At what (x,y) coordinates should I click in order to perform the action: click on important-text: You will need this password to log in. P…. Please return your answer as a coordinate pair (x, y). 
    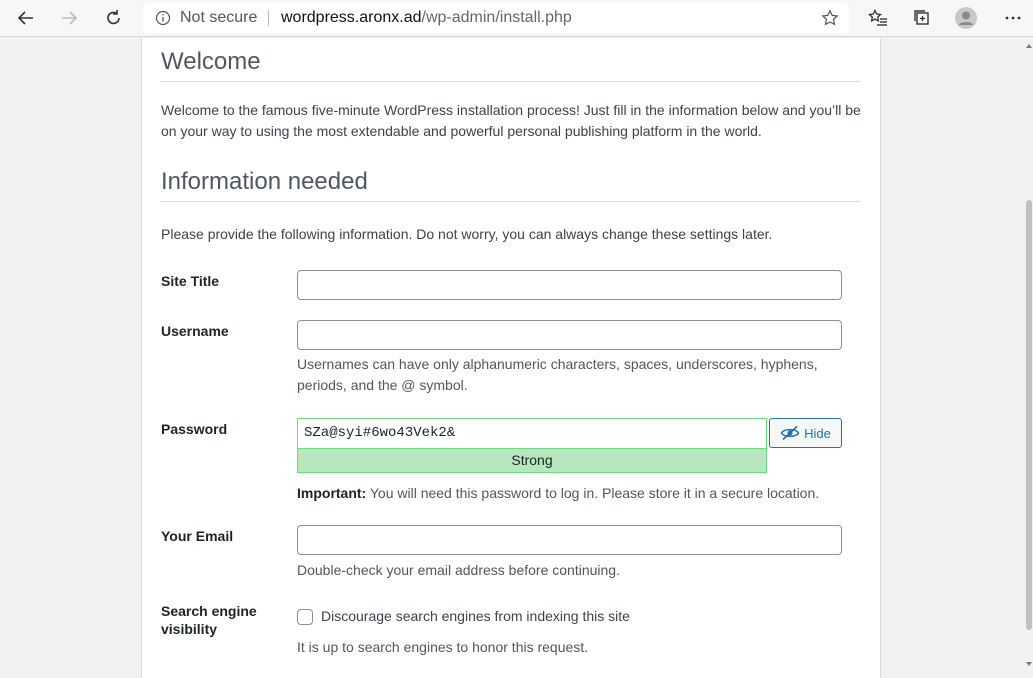
    Looking at the image, I should click on (593, 493).